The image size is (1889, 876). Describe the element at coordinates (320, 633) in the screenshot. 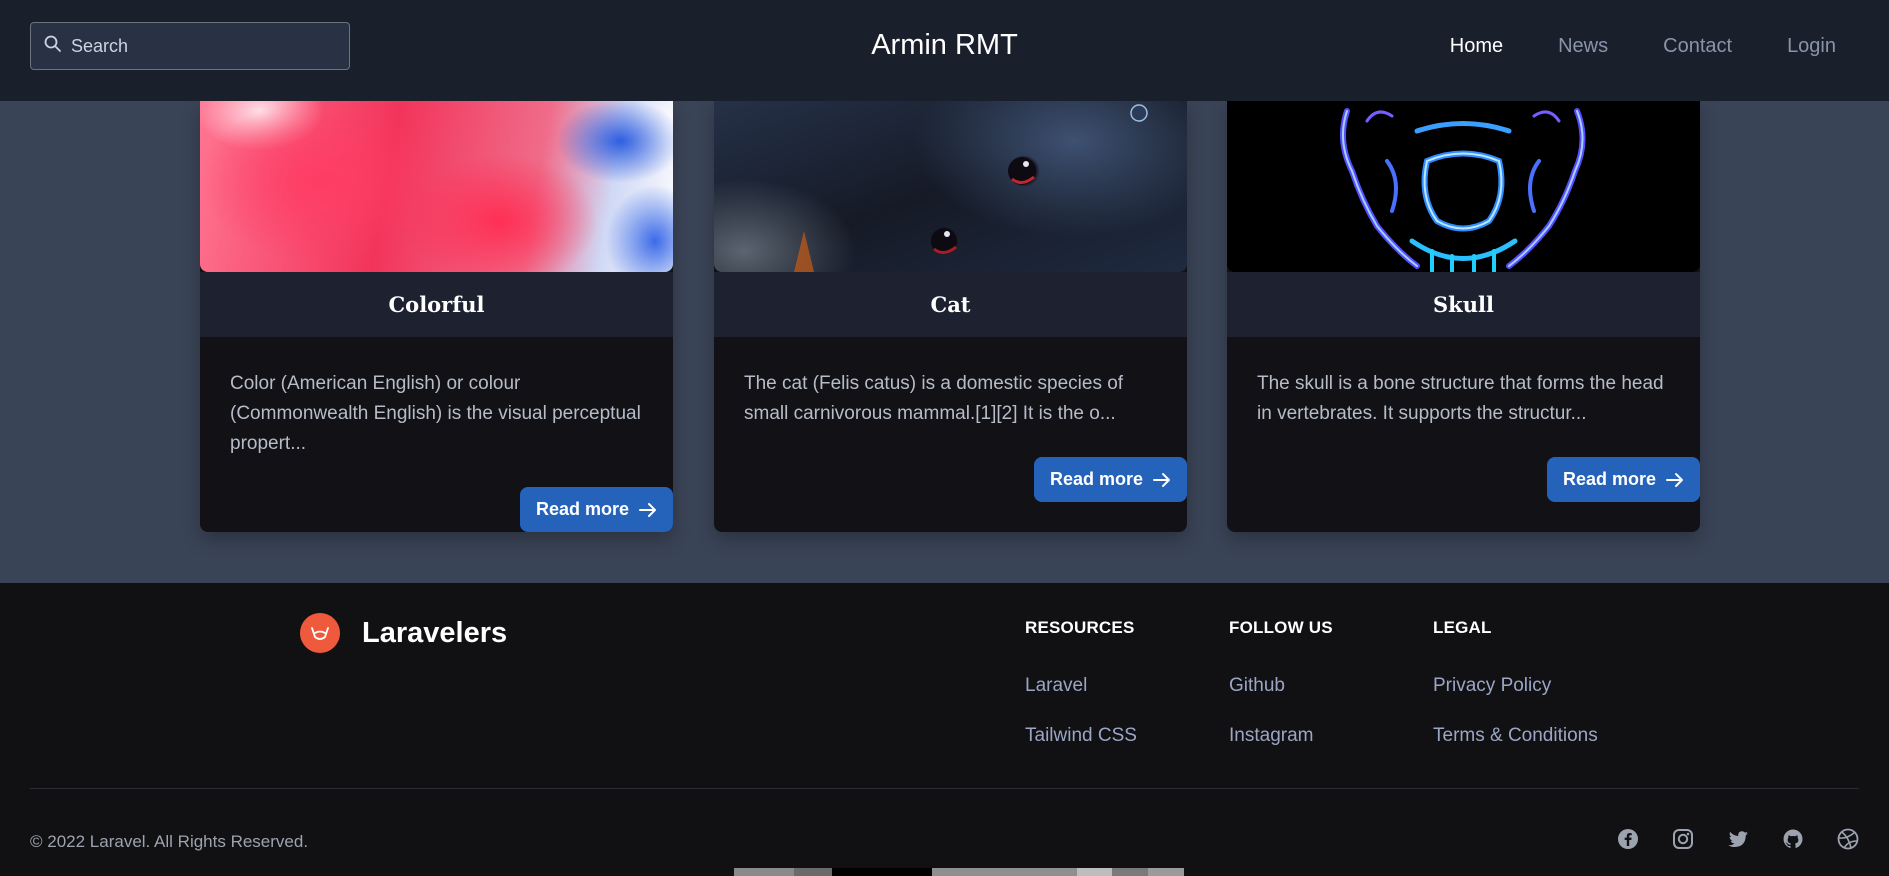

I see `laravel-logo-icon` at that location.